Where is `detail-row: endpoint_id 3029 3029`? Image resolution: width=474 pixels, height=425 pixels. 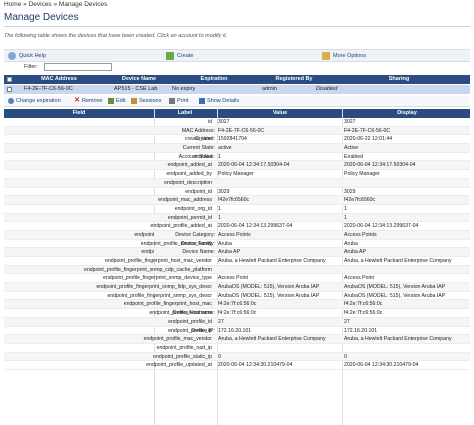
detail-row: endpoint_id 3029 3029 is located at coordinates (237, 192).